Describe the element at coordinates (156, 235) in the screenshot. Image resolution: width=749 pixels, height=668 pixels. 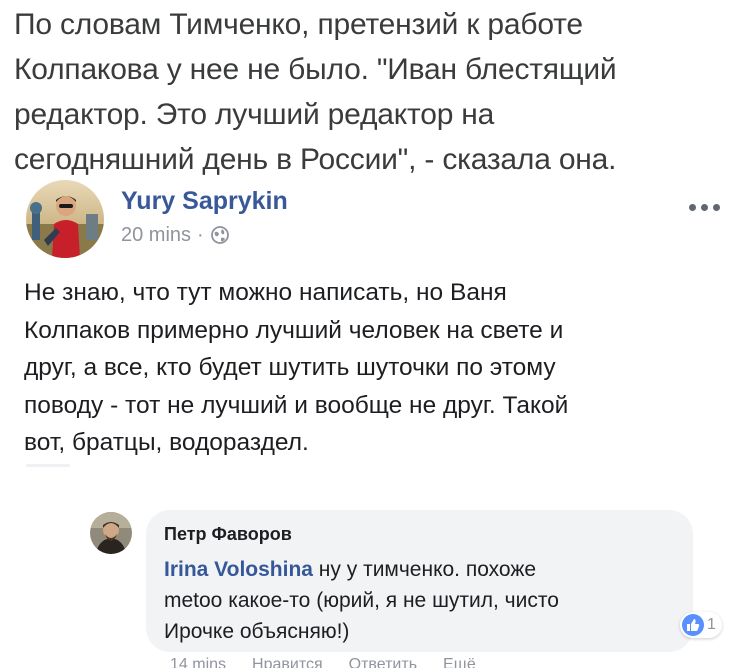
I see `post-timestamp: 20 mins` at that location.